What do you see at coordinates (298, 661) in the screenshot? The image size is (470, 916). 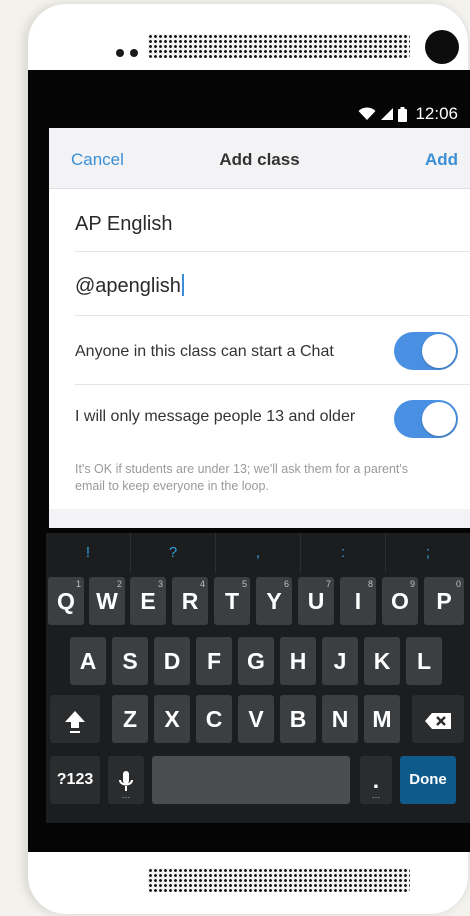 I see `key-h: H` at bounding box center [298, 661].